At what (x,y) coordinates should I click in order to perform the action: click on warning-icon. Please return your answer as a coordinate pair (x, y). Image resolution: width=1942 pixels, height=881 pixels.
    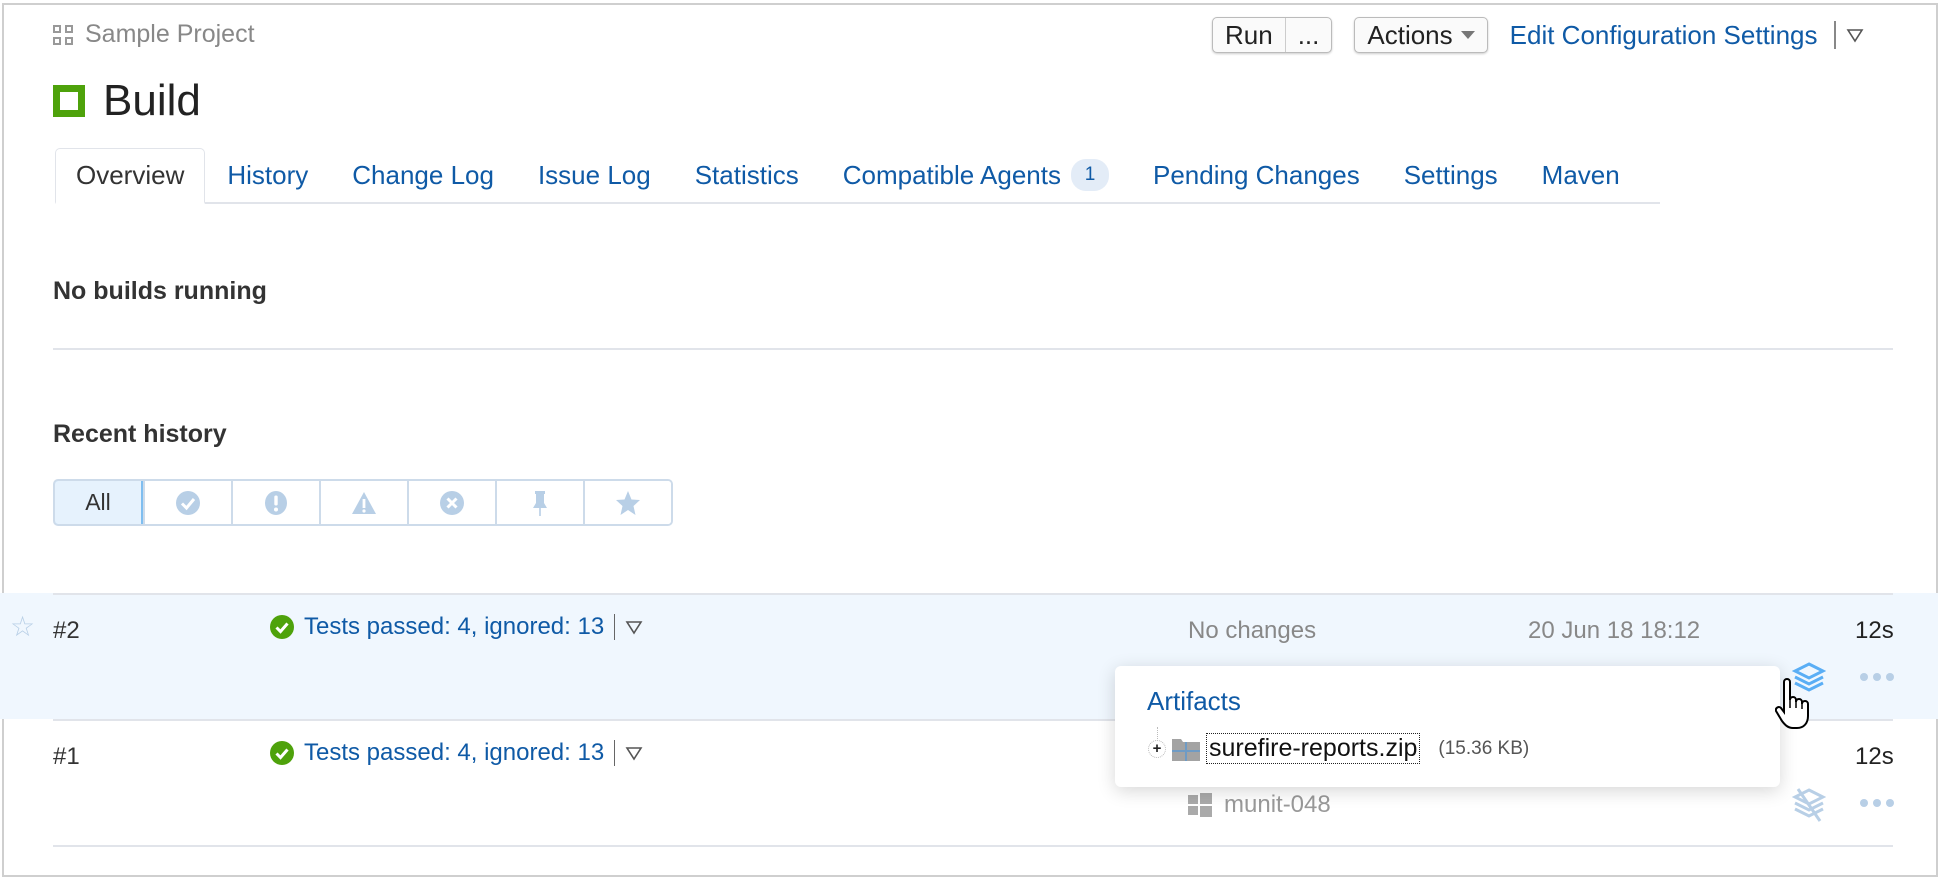
    Looking at the image, I should click on (364, 502).